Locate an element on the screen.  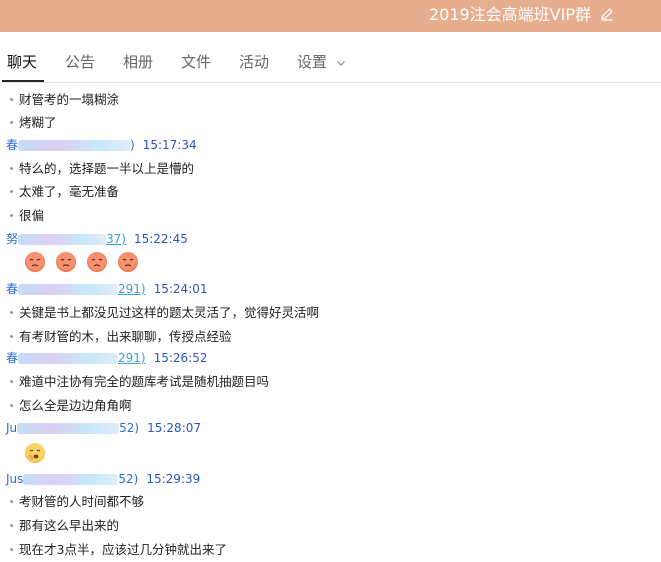
message-timestamp: 15:24:01 is located at coordinates (180, 289).